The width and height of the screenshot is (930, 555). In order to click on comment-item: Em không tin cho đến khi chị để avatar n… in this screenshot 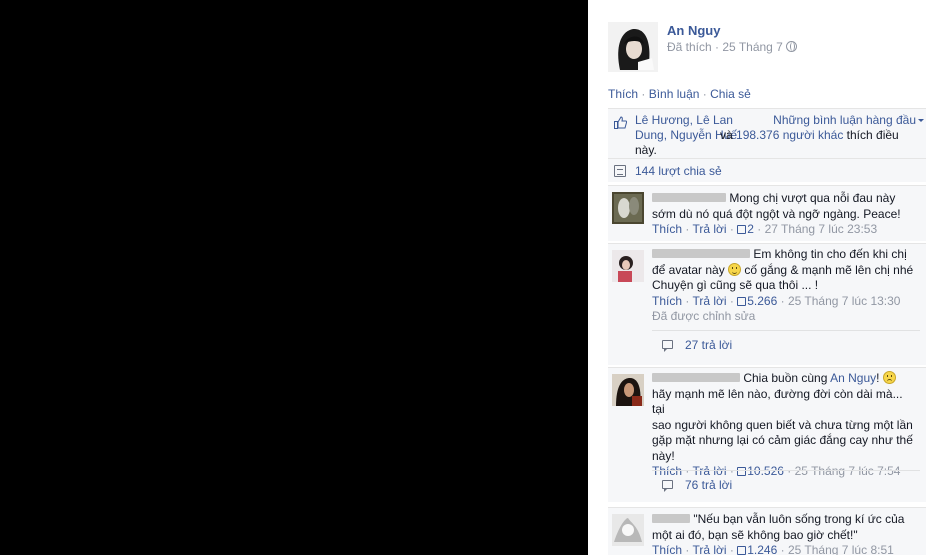, I will do `click(768, 304)`.